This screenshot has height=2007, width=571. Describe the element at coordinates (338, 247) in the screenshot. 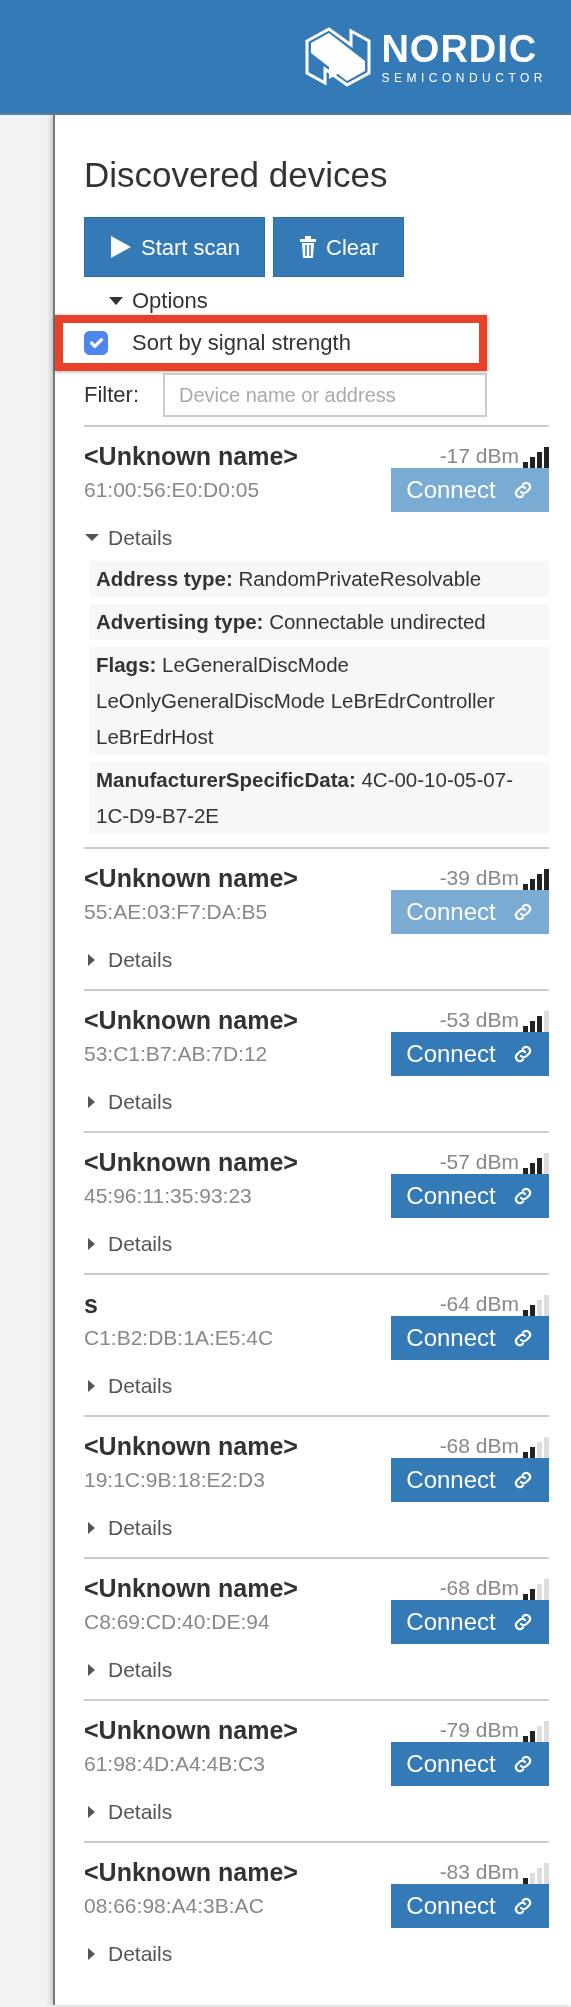

I see `clear-button: Clear` at that location.